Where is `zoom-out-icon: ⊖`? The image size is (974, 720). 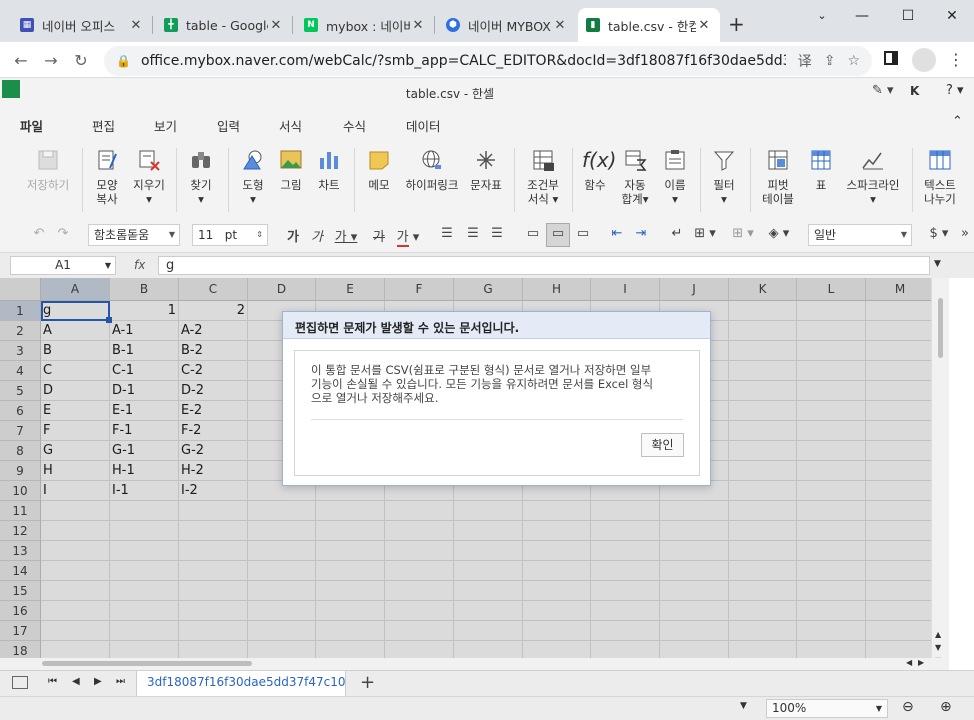
zoom-out-icon: ⊖ is located at coordinates (908, 707).